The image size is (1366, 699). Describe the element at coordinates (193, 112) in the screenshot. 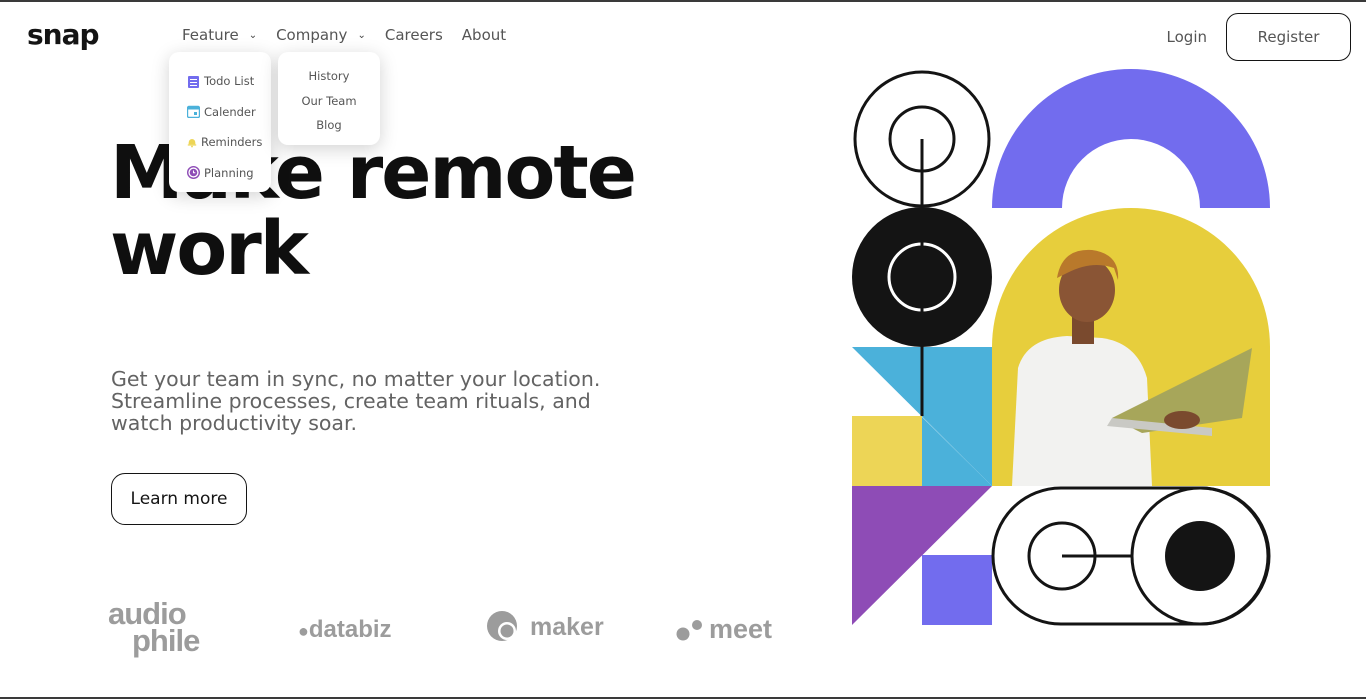

I see `calendar-icon` at that location.